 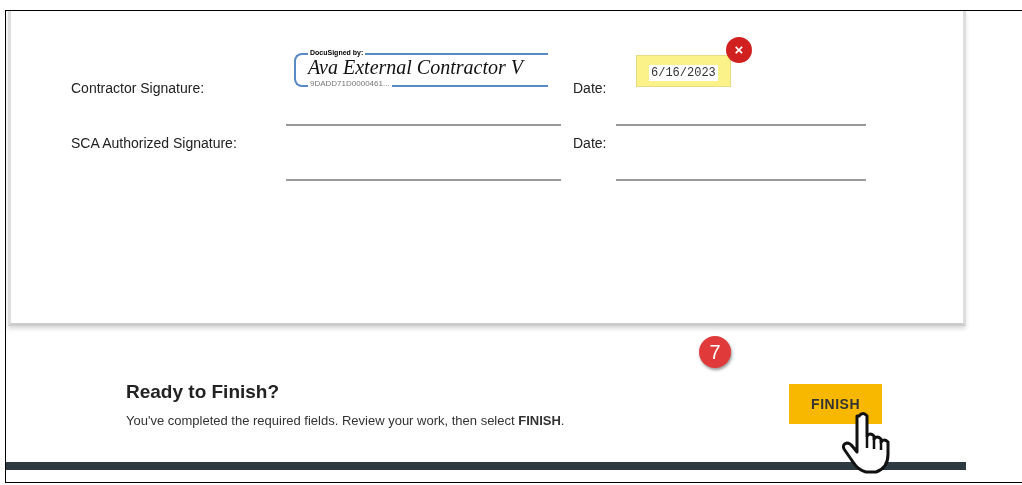 What do you see at coordinates (739, 50) in the screenshot?
I see `close-button: ×` at bounding box center [739, 50].